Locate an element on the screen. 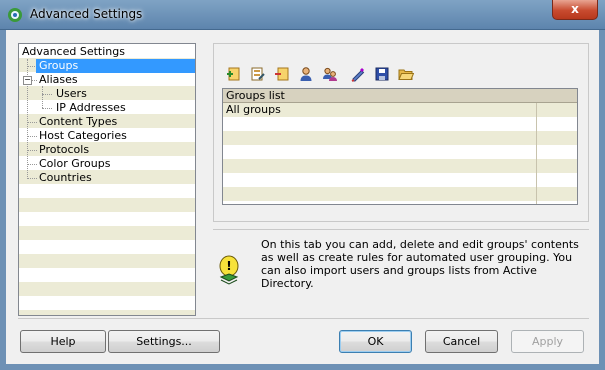 The height and width of the screenshot is (370, 605). delete-icon is located at coordinates (282, 74).